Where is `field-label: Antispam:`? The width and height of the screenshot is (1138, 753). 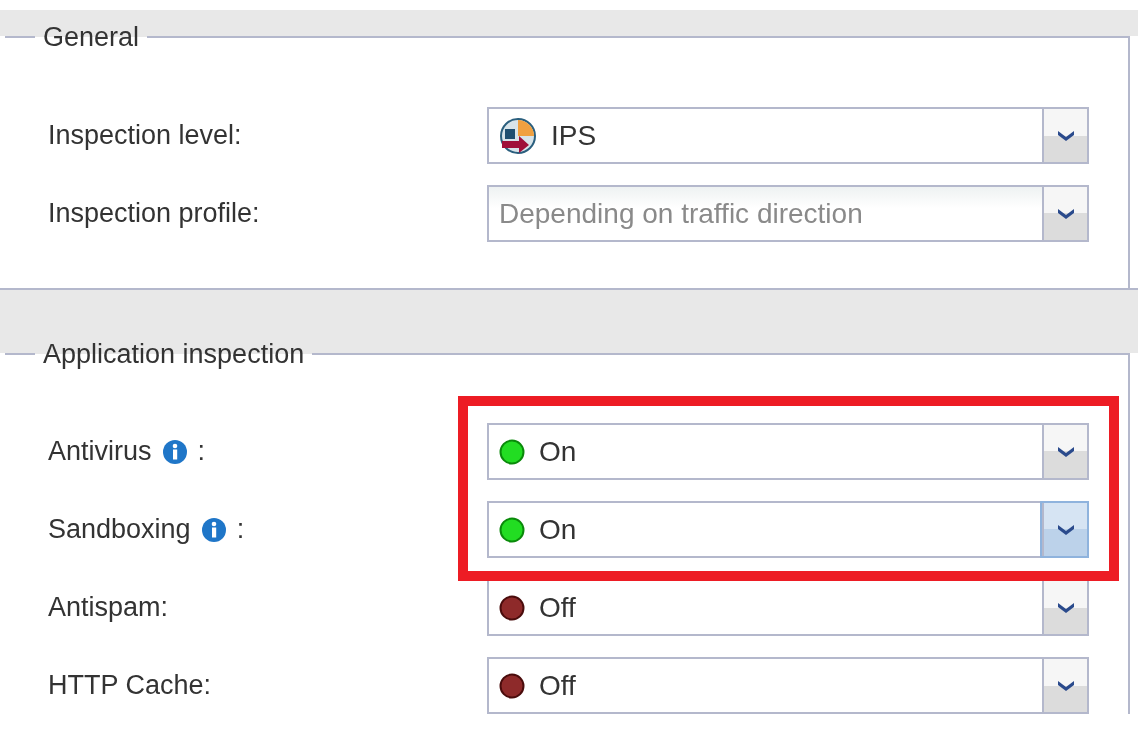
field-label: Antispam: is located at coordinates (108, 608).